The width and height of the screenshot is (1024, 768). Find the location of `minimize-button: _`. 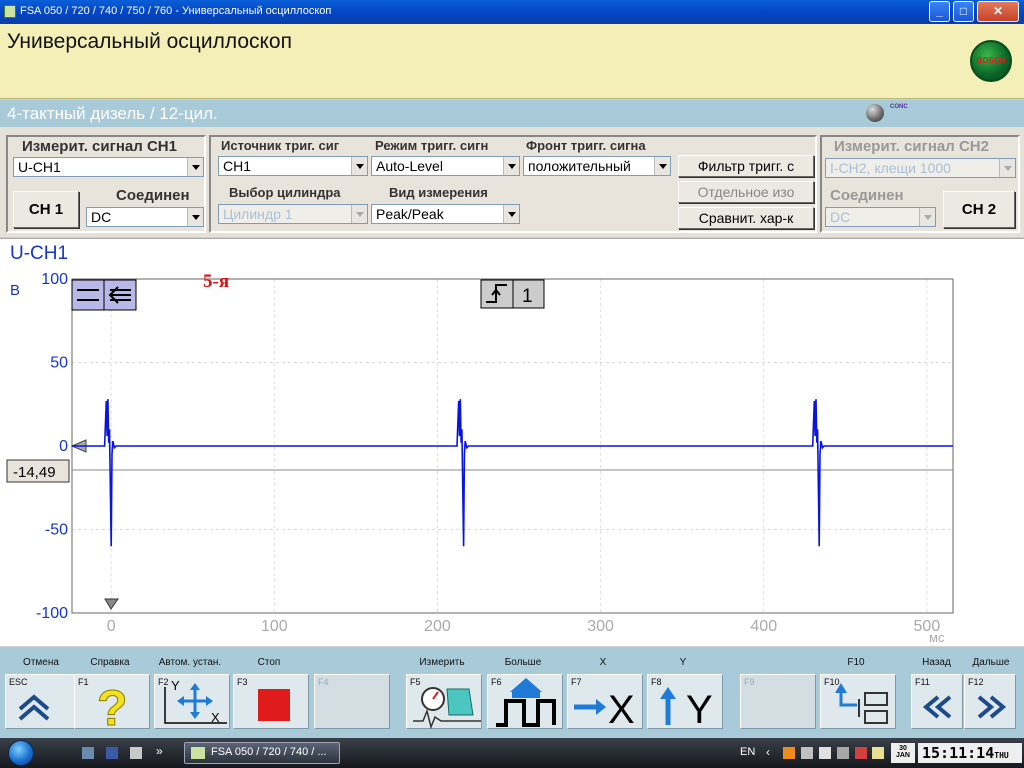

minimize-button: _ is located at coordinates (939, 11).